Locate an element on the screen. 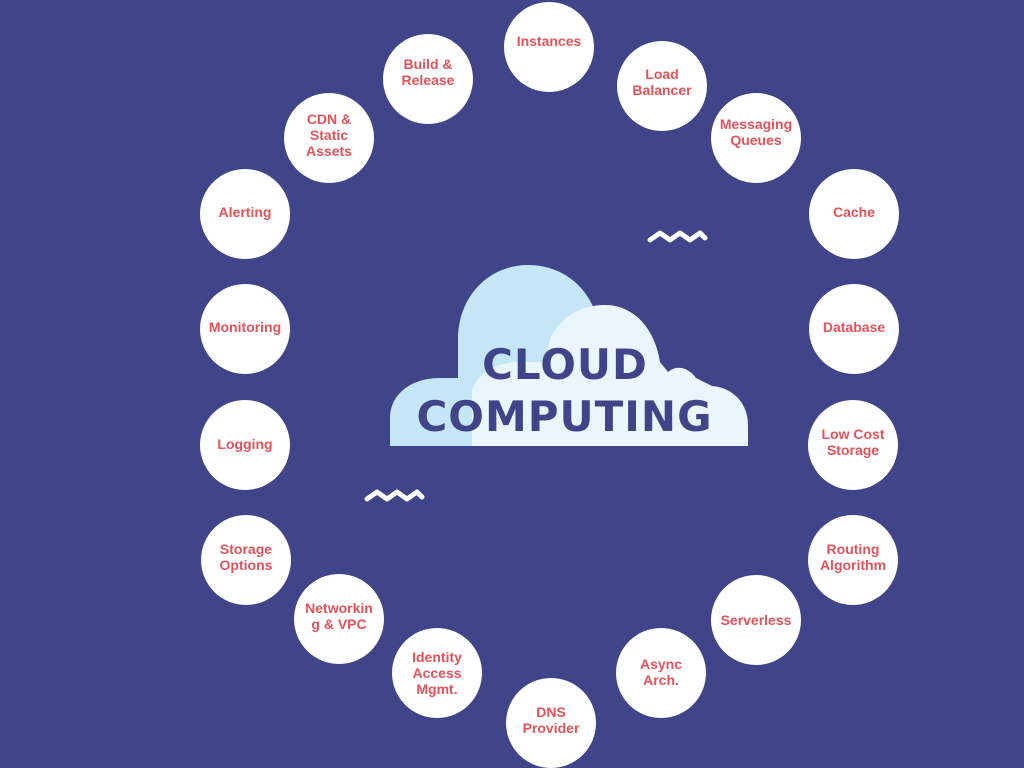  node-monitoring: Monitoring is located at coordinates (245, 329).